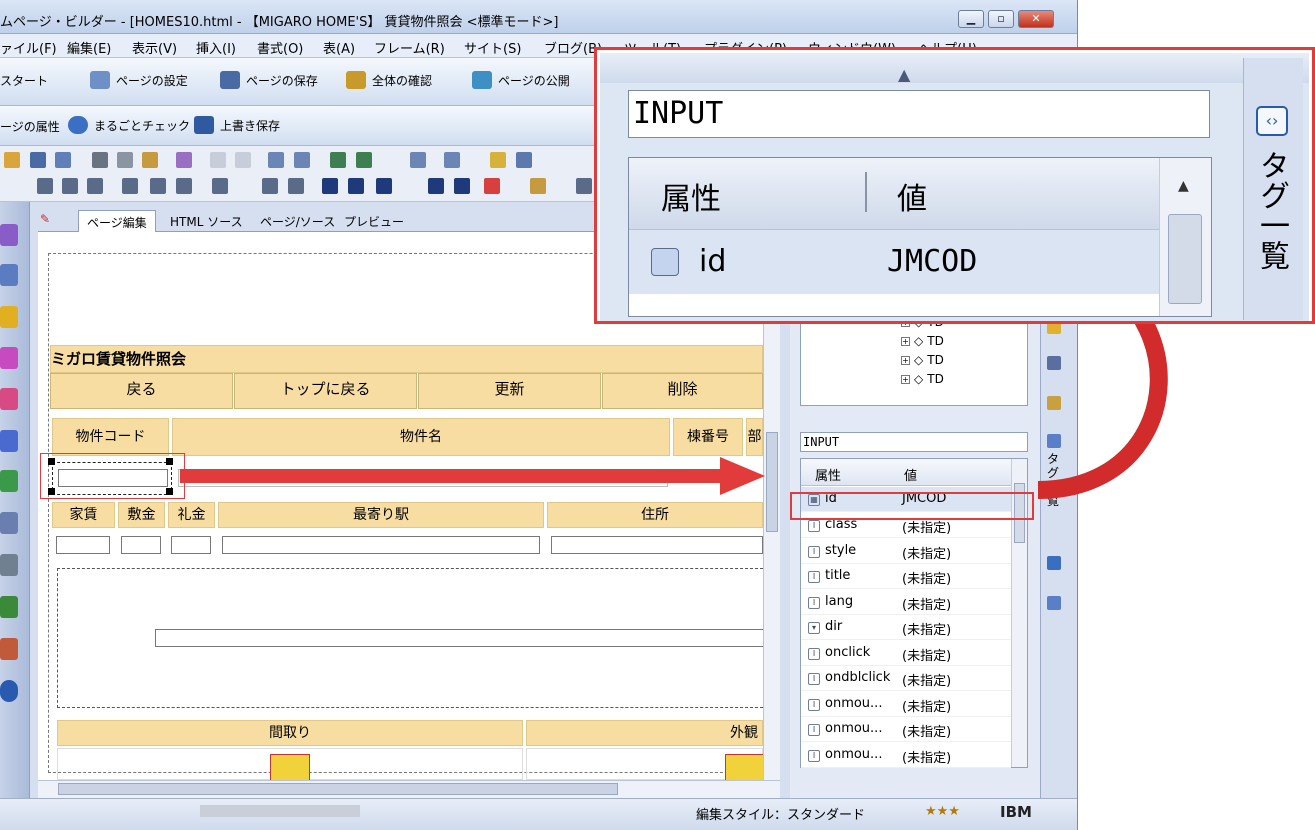  What do you see at coordinates (206, 221) in the screenshot?
I see `tab-html-source: HTML ソース` at bounding box center [206, 221].